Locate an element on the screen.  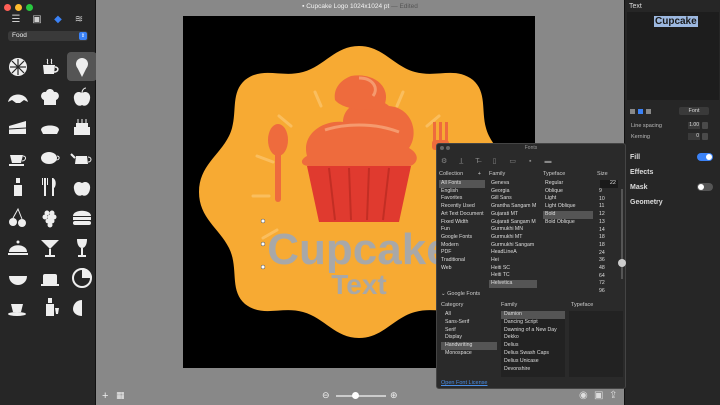
align-right-icon is located at coordinates (648, 111).